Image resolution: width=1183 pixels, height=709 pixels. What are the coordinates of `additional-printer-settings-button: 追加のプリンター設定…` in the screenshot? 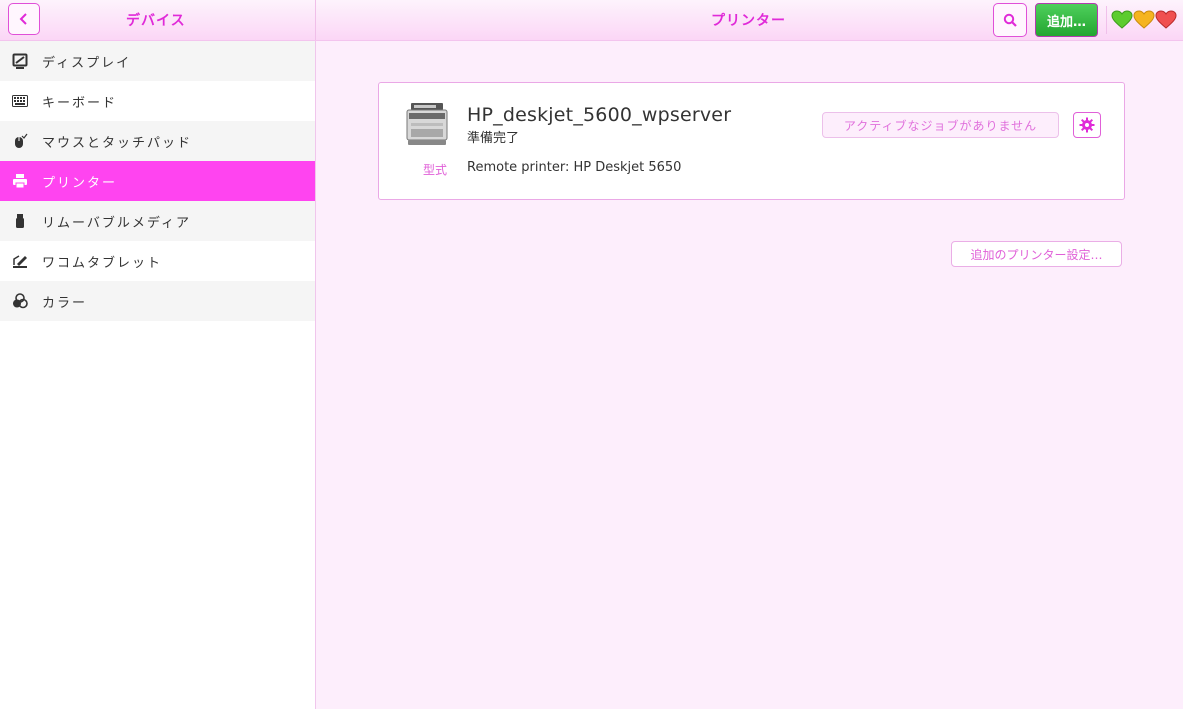 It's located at (1036, 254).